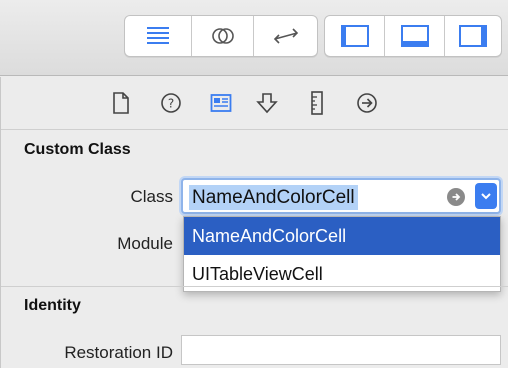 The height and width of the screenshot is (368, 508). I want to click on assistant-editor-icon, so click(222, 36).